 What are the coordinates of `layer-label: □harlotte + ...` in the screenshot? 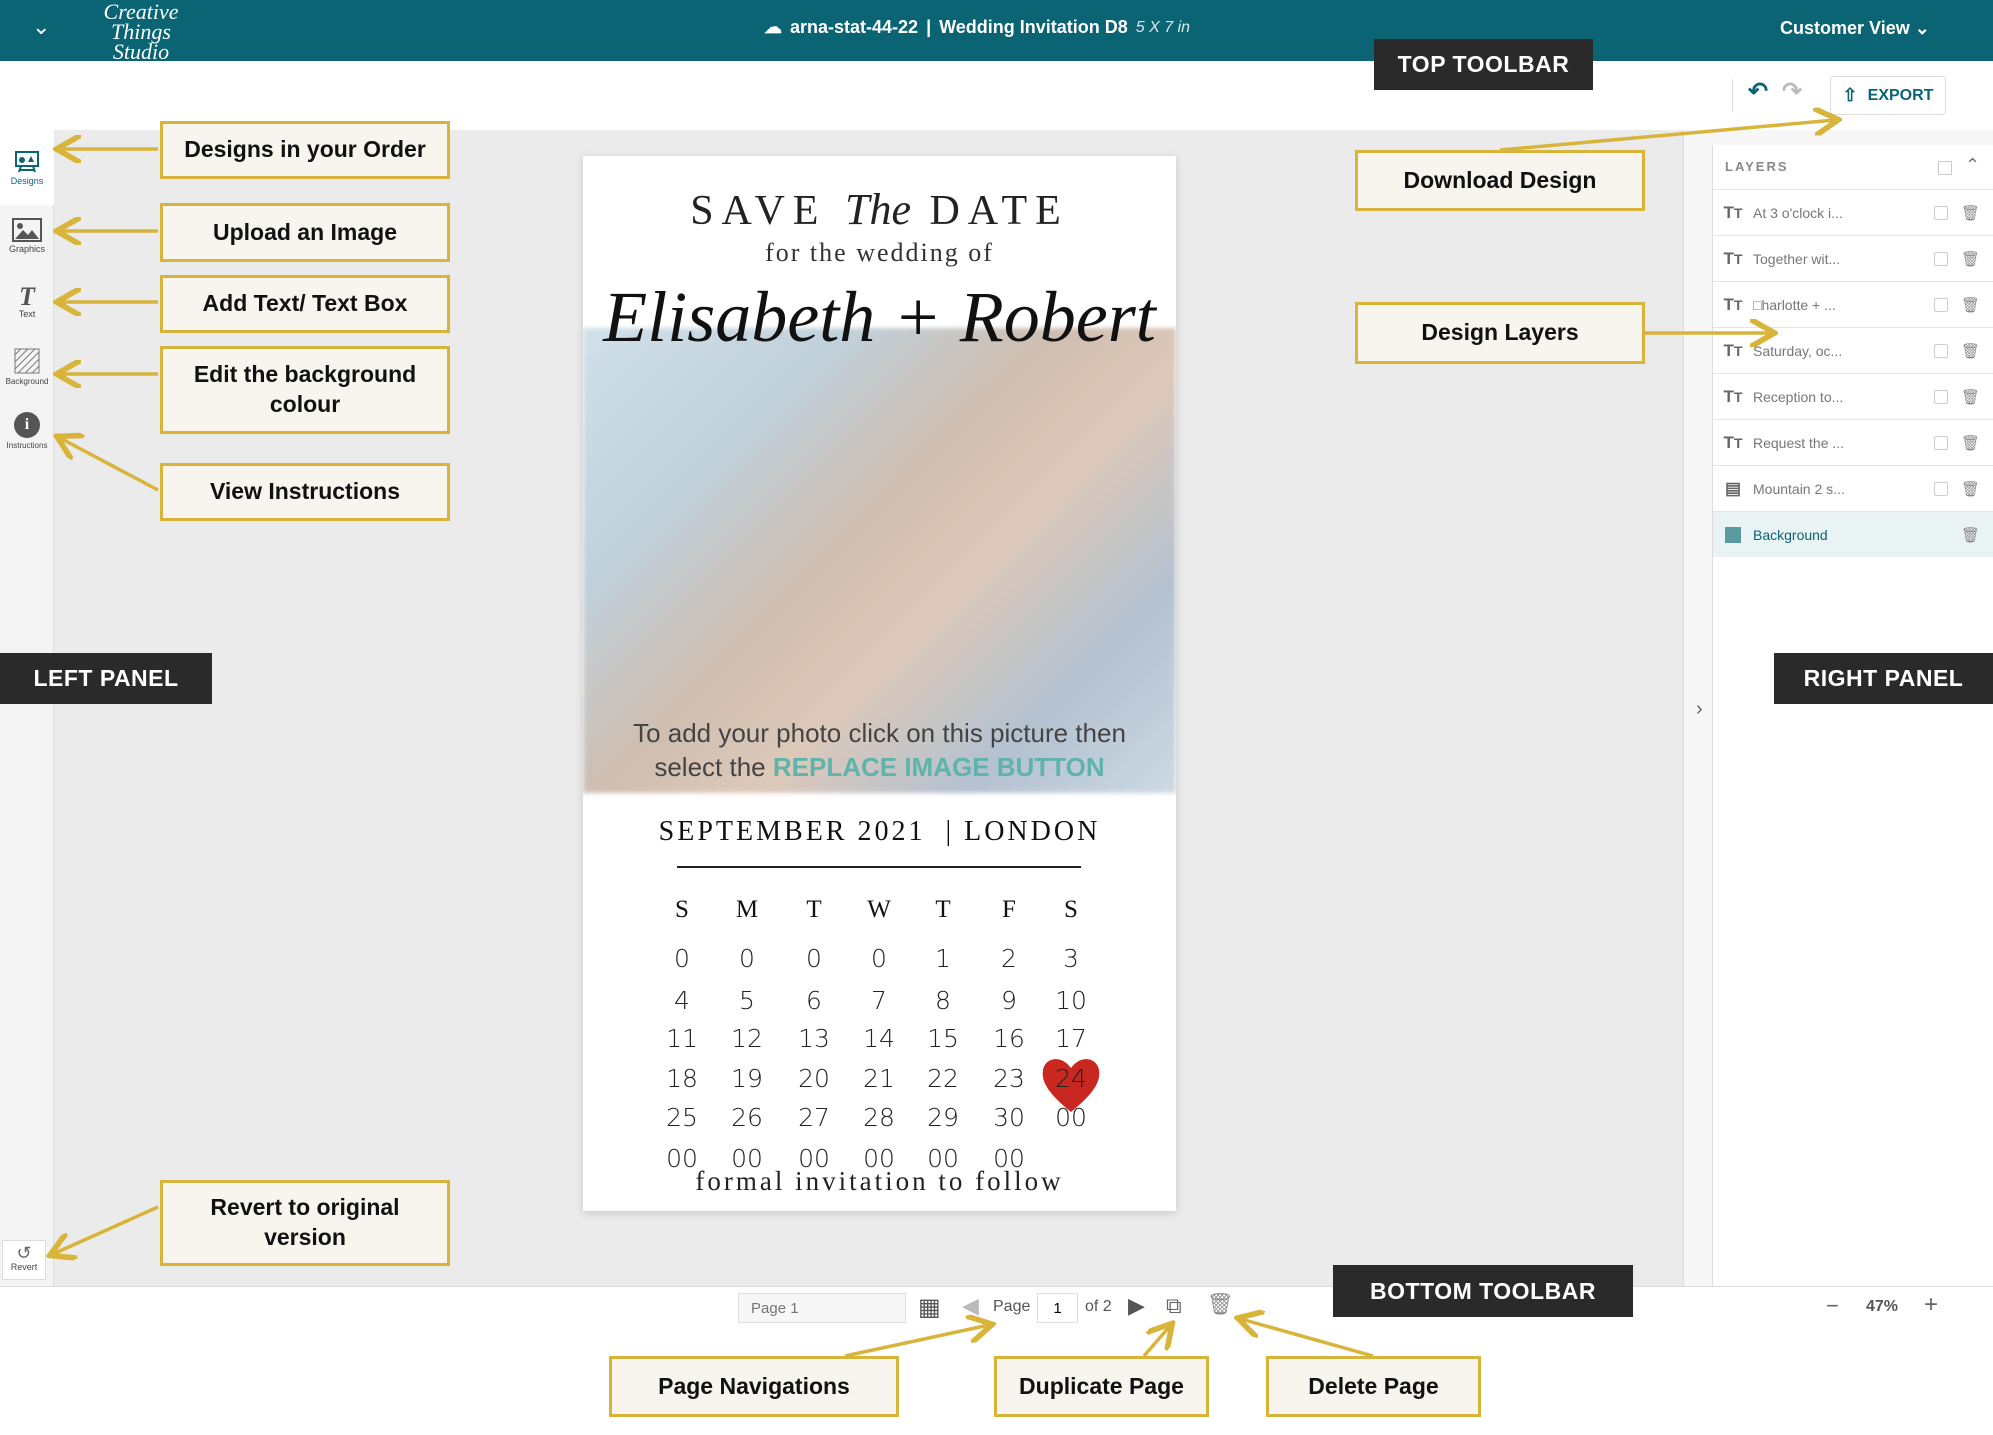 It's located at (1794, 304).